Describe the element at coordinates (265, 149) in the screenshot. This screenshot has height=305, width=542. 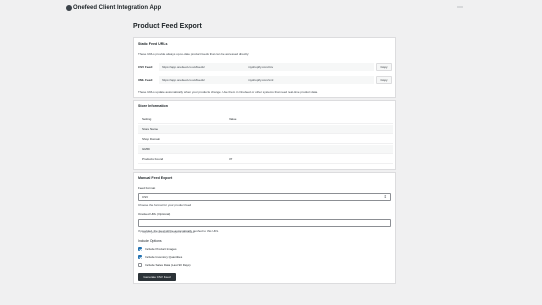
I see `table-row: GMID` at that location.